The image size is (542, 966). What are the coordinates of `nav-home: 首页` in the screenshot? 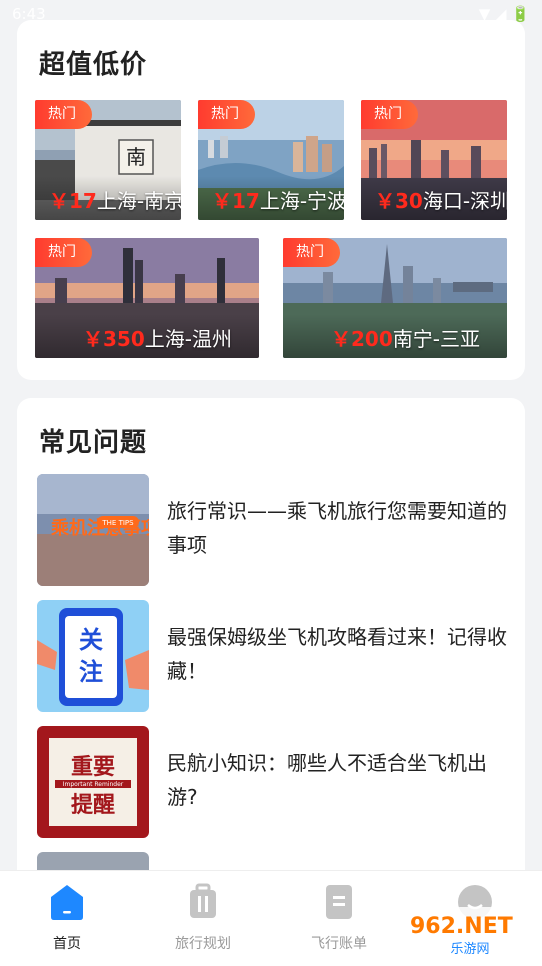 It's located at (67, 918).